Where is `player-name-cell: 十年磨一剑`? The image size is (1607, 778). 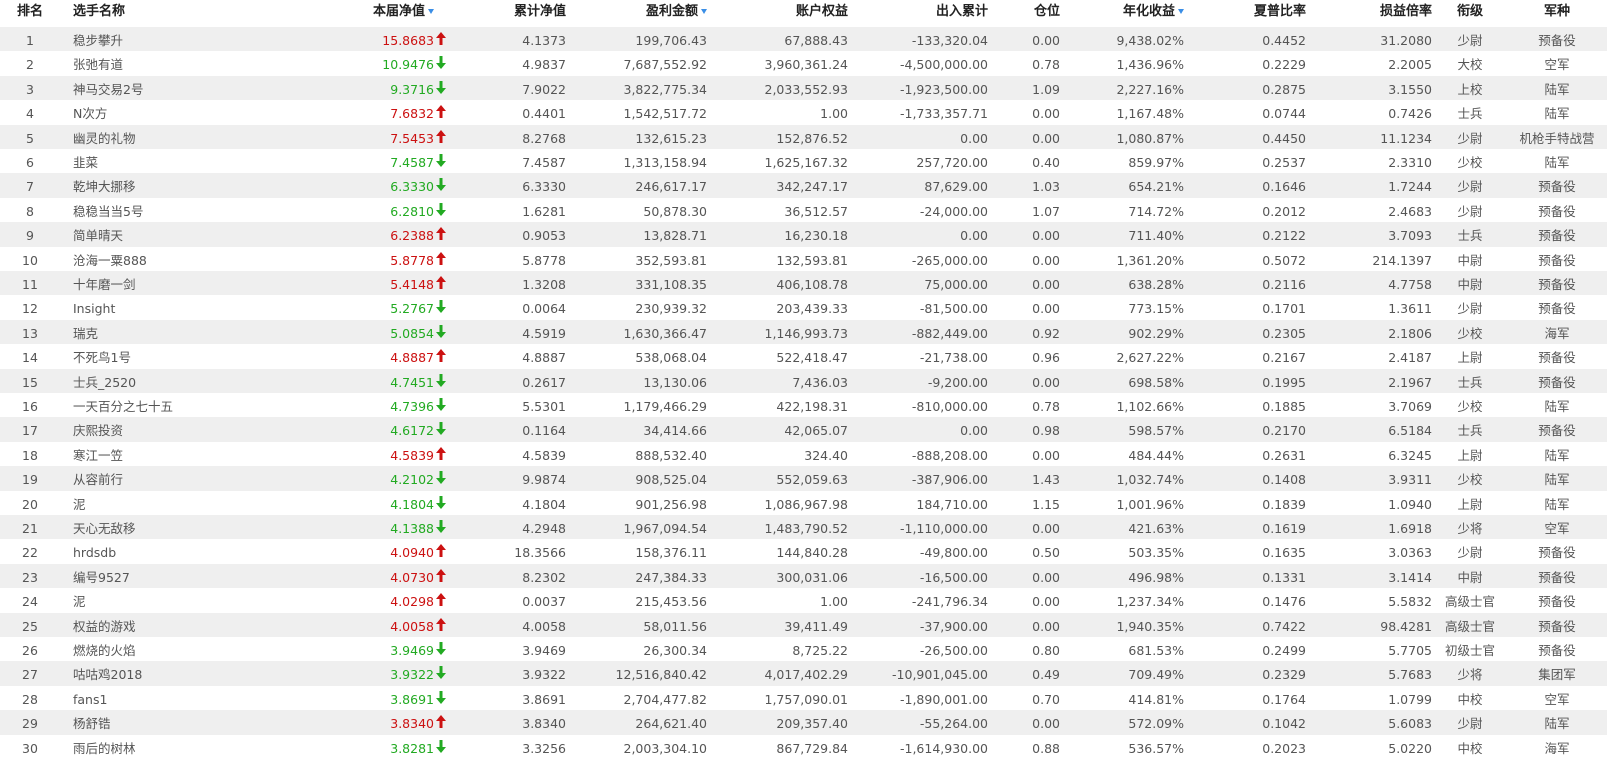
player-name-cell: 十年磨一剑 is located at coordinates (183, 283).